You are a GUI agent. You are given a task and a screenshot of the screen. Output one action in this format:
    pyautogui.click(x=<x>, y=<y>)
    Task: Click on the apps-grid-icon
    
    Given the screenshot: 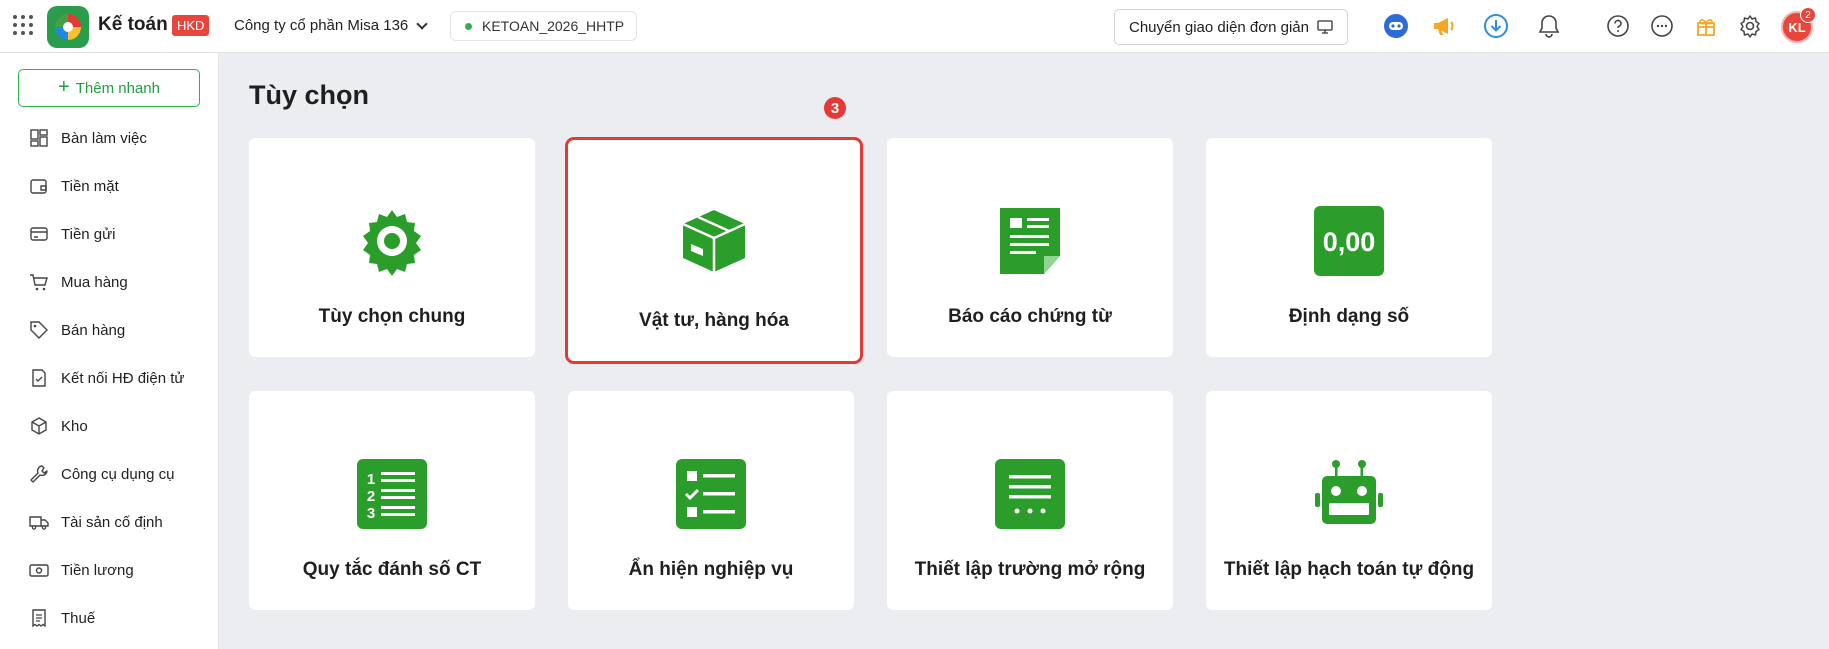 What is the action you would take?
    pyautogui.click(x=23, y=25)
    